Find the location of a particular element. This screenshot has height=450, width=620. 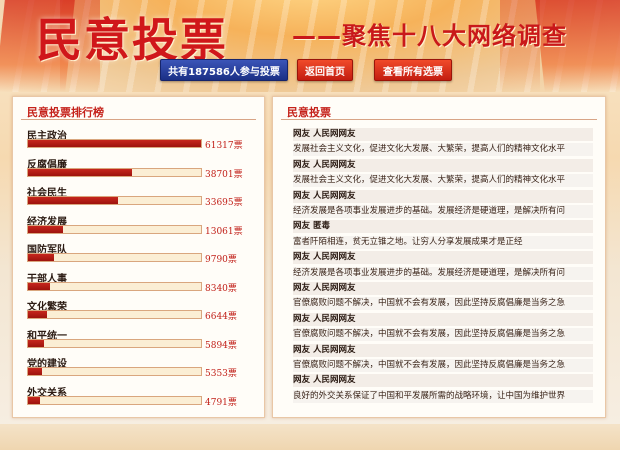

vote-total-button: 共有187586人参与投票 is located at coordinates (224, 70).